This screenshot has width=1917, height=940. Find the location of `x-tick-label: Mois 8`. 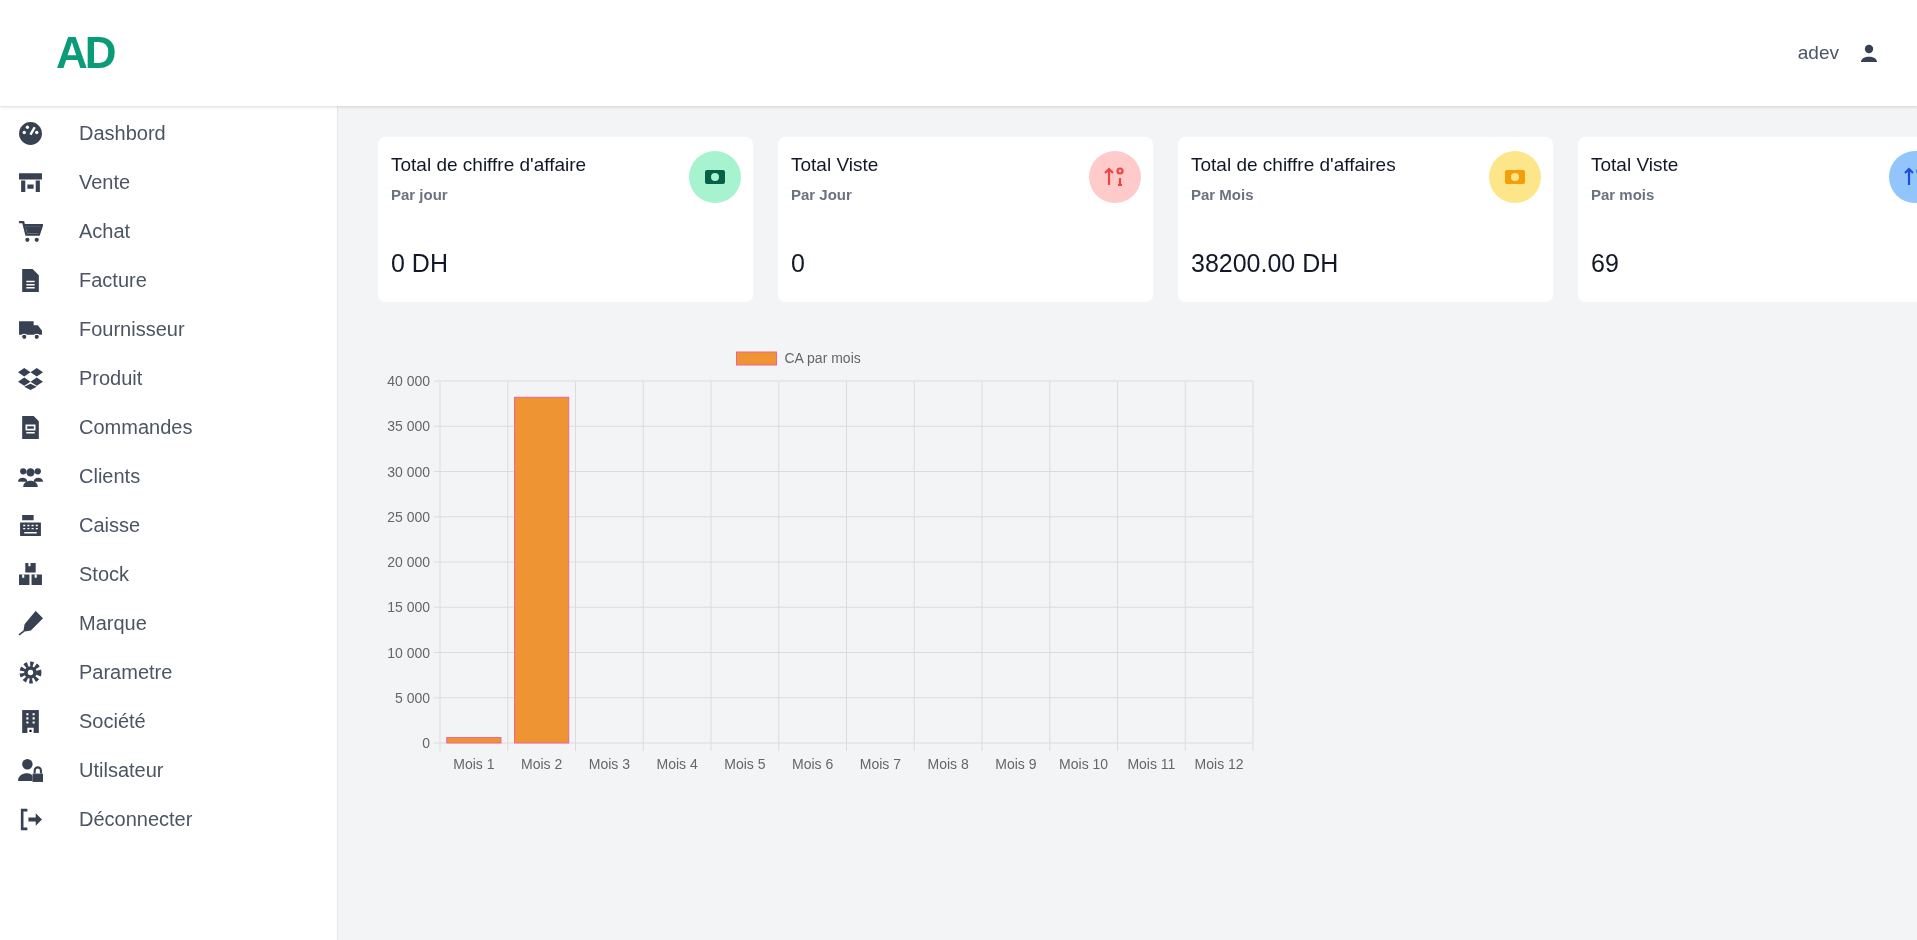

x-tick-label: Mois 8 is located at coordinates (948, 764).